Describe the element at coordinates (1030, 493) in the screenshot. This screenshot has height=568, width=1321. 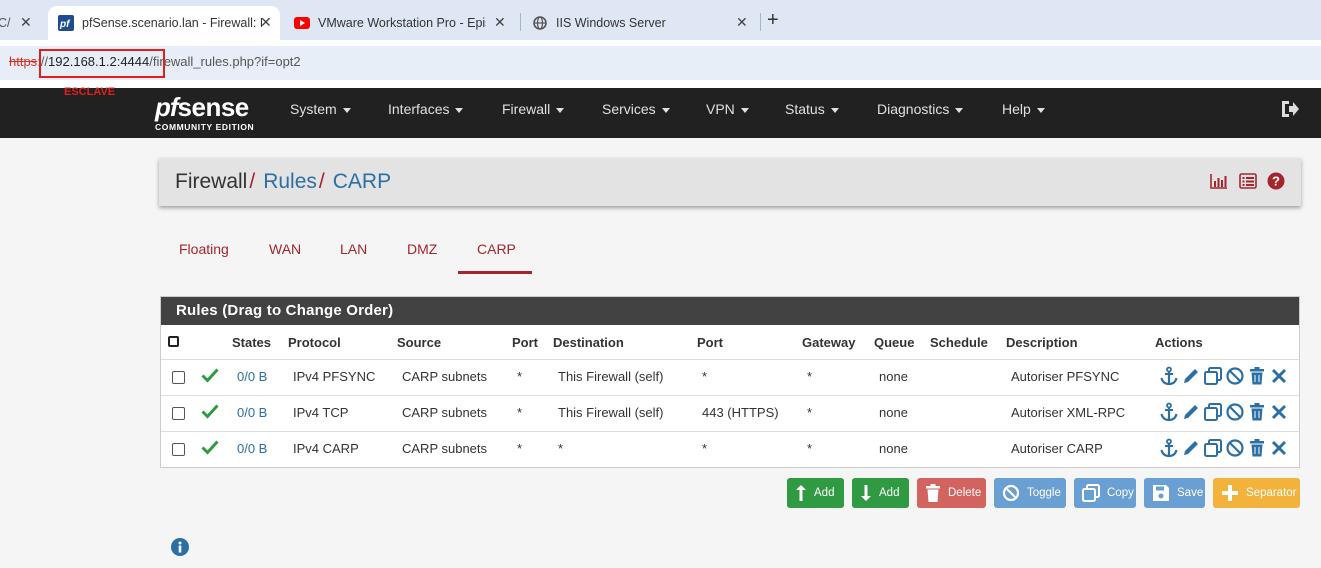
I see `toggle-button: Toggle` at that location.